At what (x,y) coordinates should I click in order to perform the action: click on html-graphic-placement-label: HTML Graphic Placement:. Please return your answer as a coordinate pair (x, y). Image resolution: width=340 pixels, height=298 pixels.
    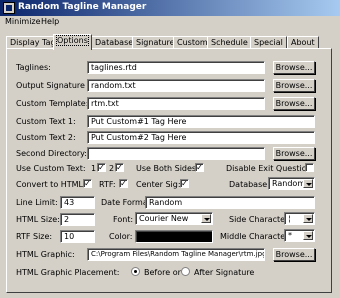
    Looking at the image, I should click on (68, 272).